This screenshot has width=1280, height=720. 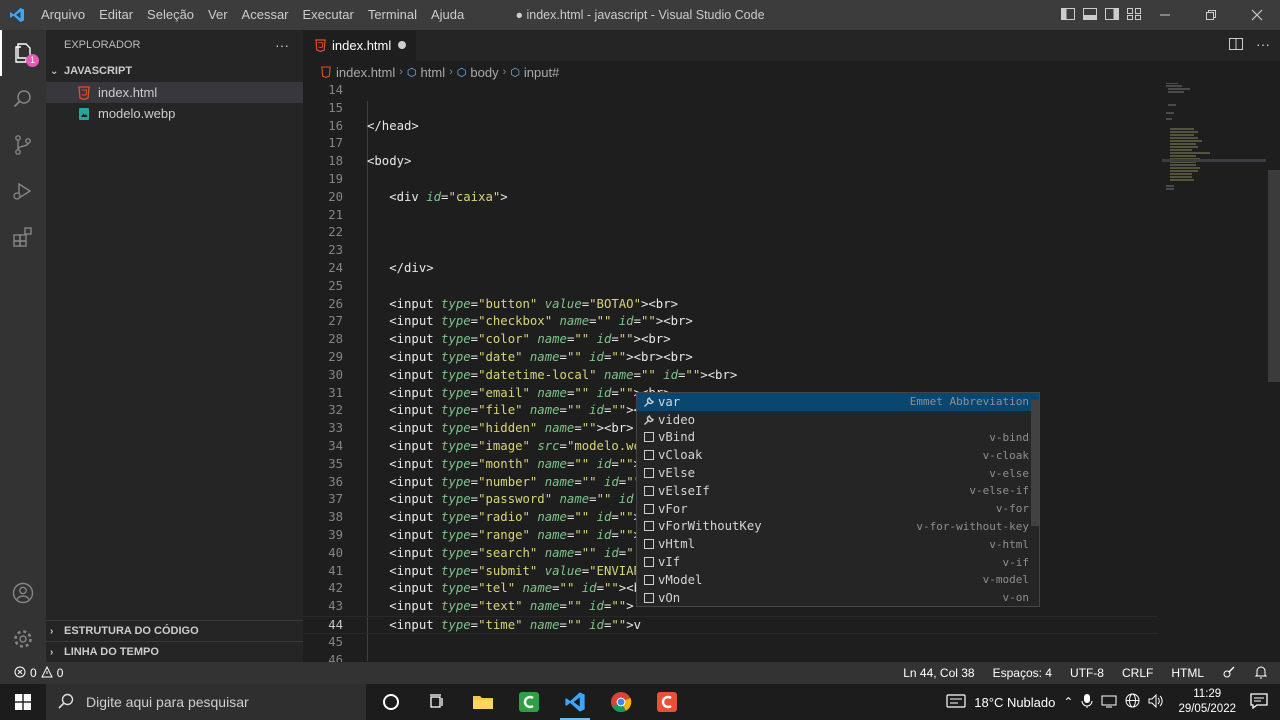 I want to click on suggest-scrollbar, so click(x=1035, y=463).